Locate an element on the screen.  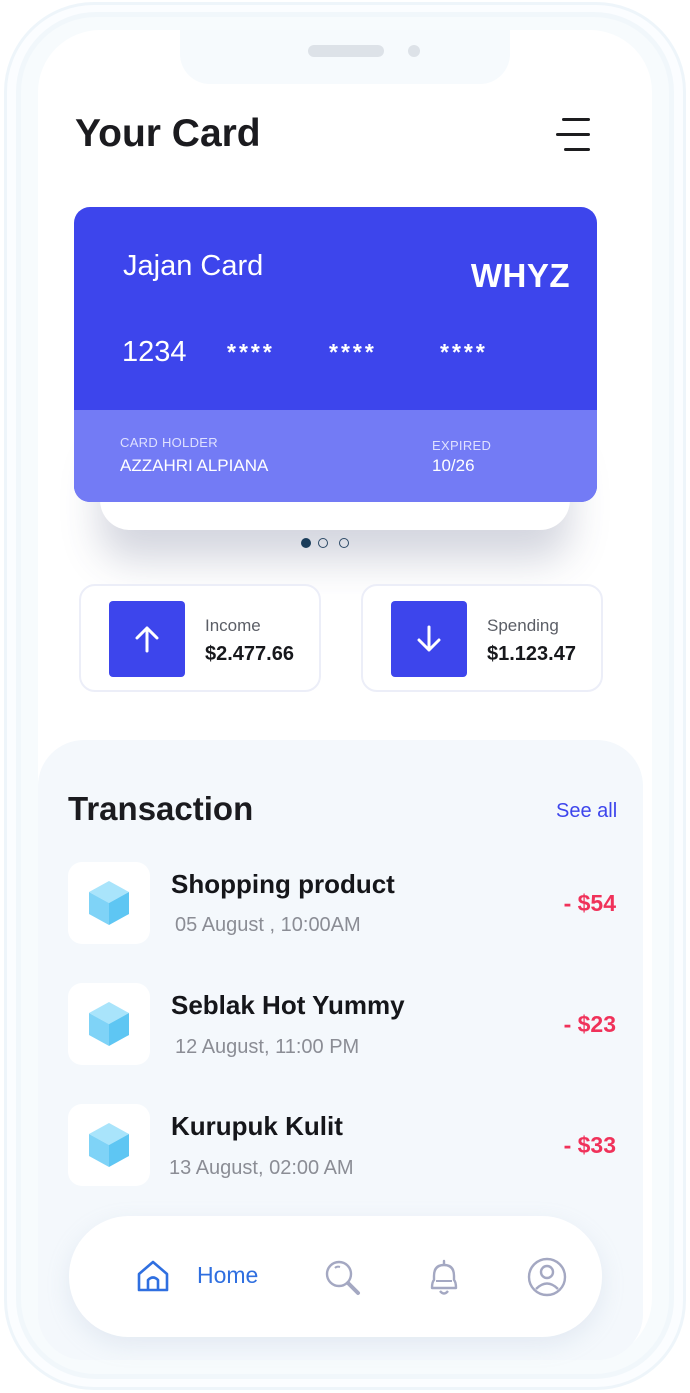
transaction-name: Shopping product is located at coordinates (283, 884).